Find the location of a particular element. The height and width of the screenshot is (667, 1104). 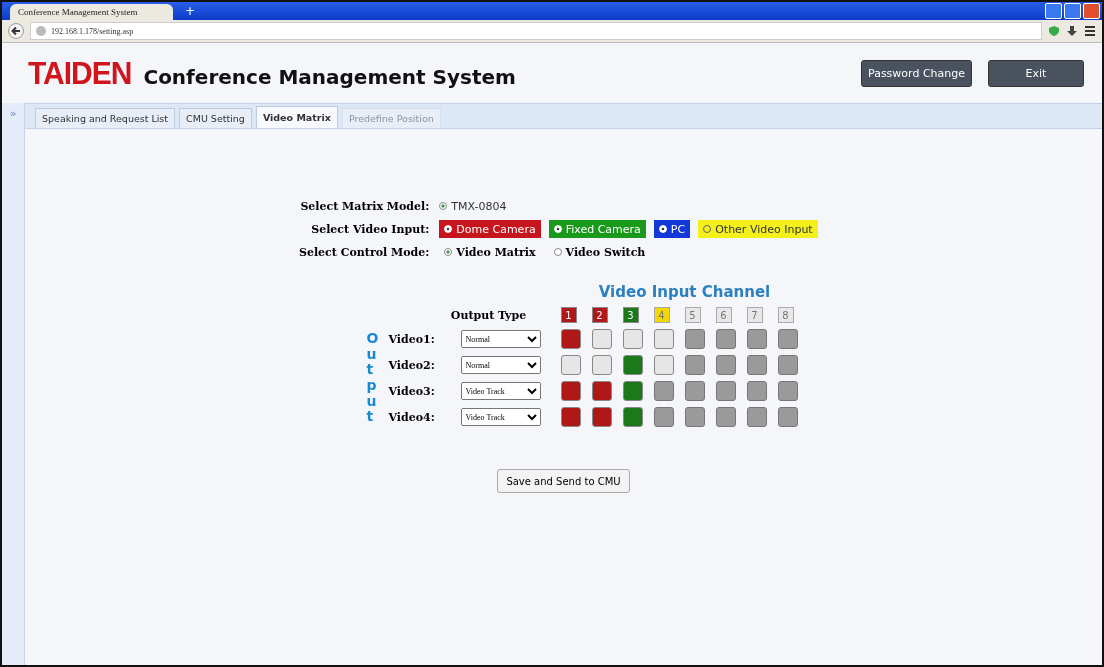

channel-number: 5 is located at coordinates (692, 315).